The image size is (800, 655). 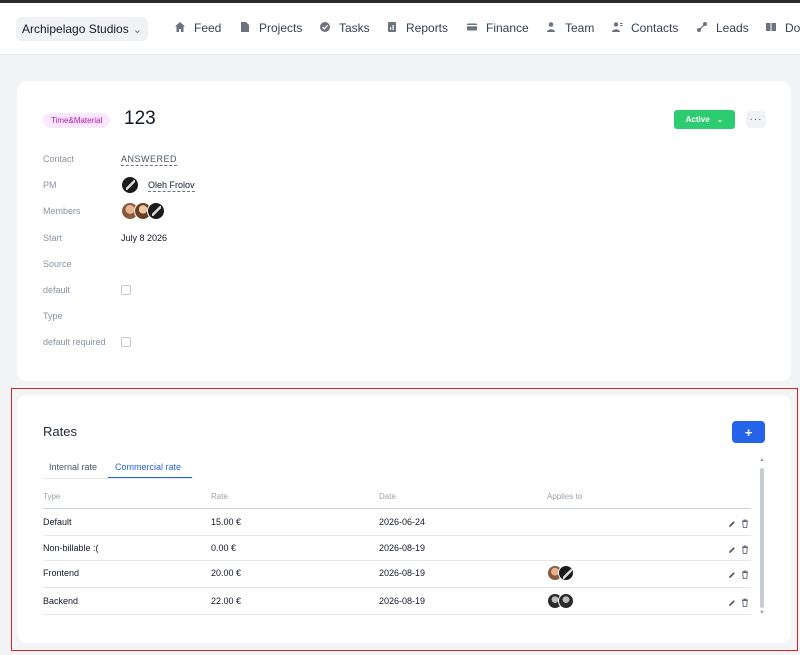 I want to click on nav-item-projects: Projects, so click(x=270, y=28).